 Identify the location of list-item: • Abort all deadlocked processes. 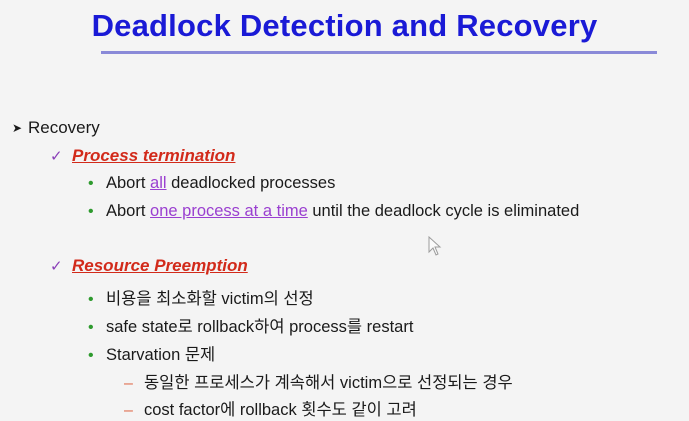
(211, 183).